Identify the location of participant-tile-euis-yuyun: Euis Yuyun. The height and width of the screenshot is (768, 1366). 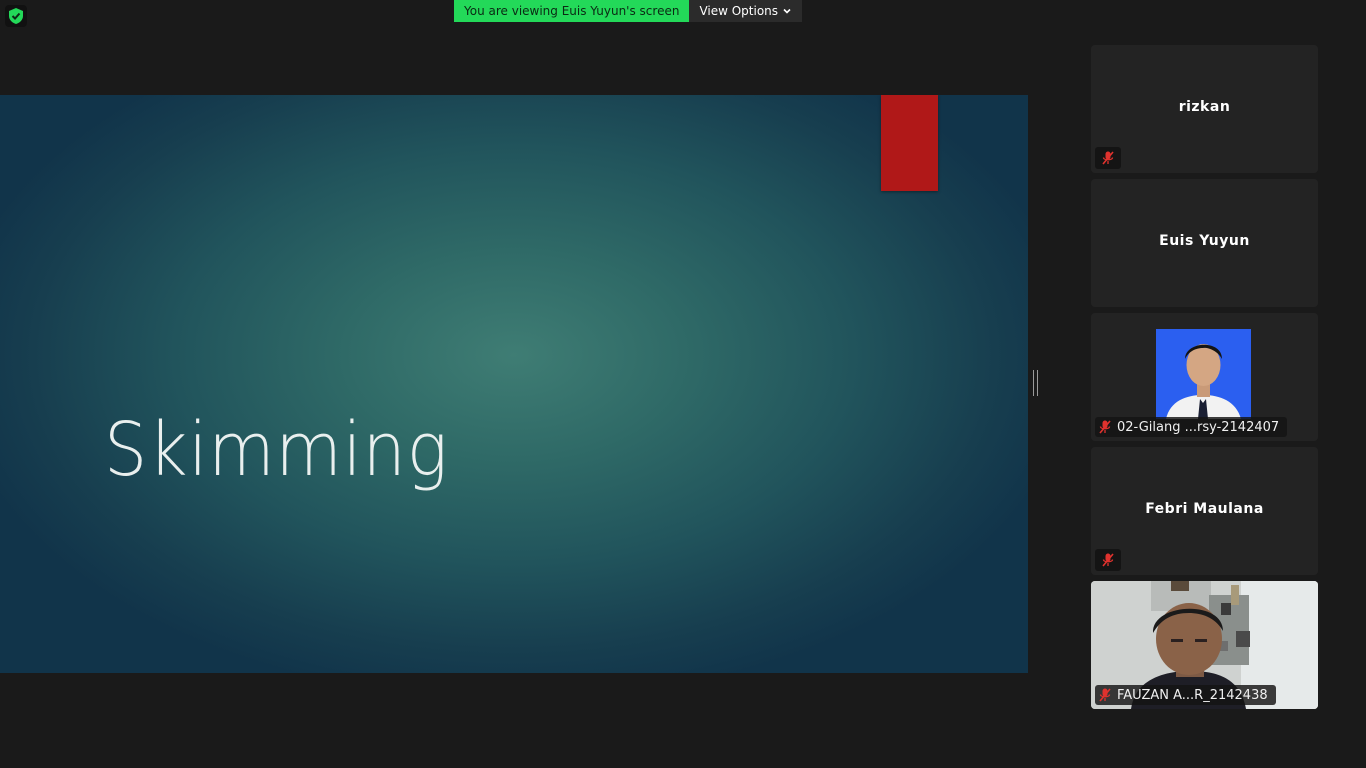
(1204, 243).